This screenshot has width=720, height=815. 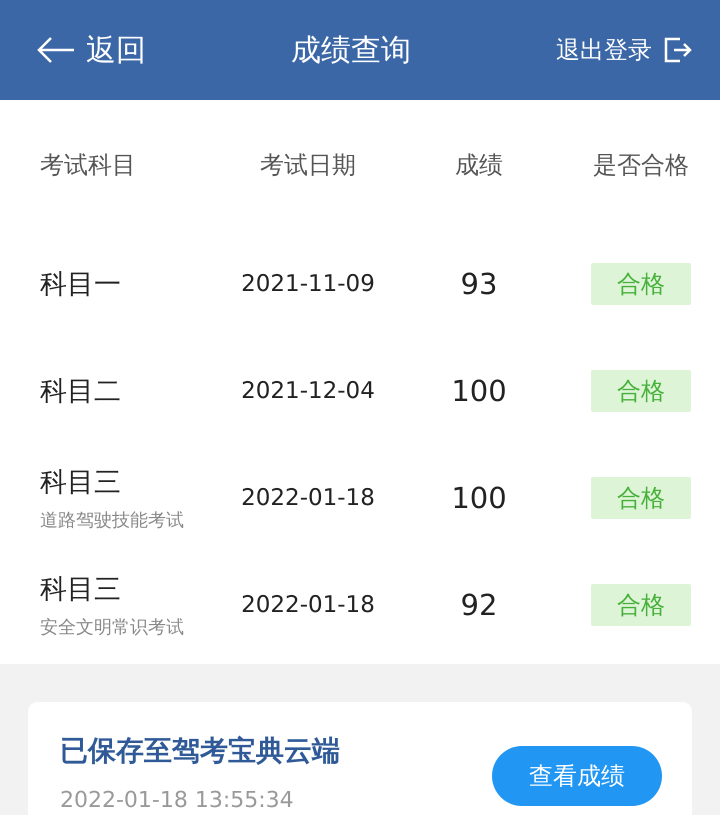 I want to click on view-scores-button: 查看成绩, so click(x=577, y=776).